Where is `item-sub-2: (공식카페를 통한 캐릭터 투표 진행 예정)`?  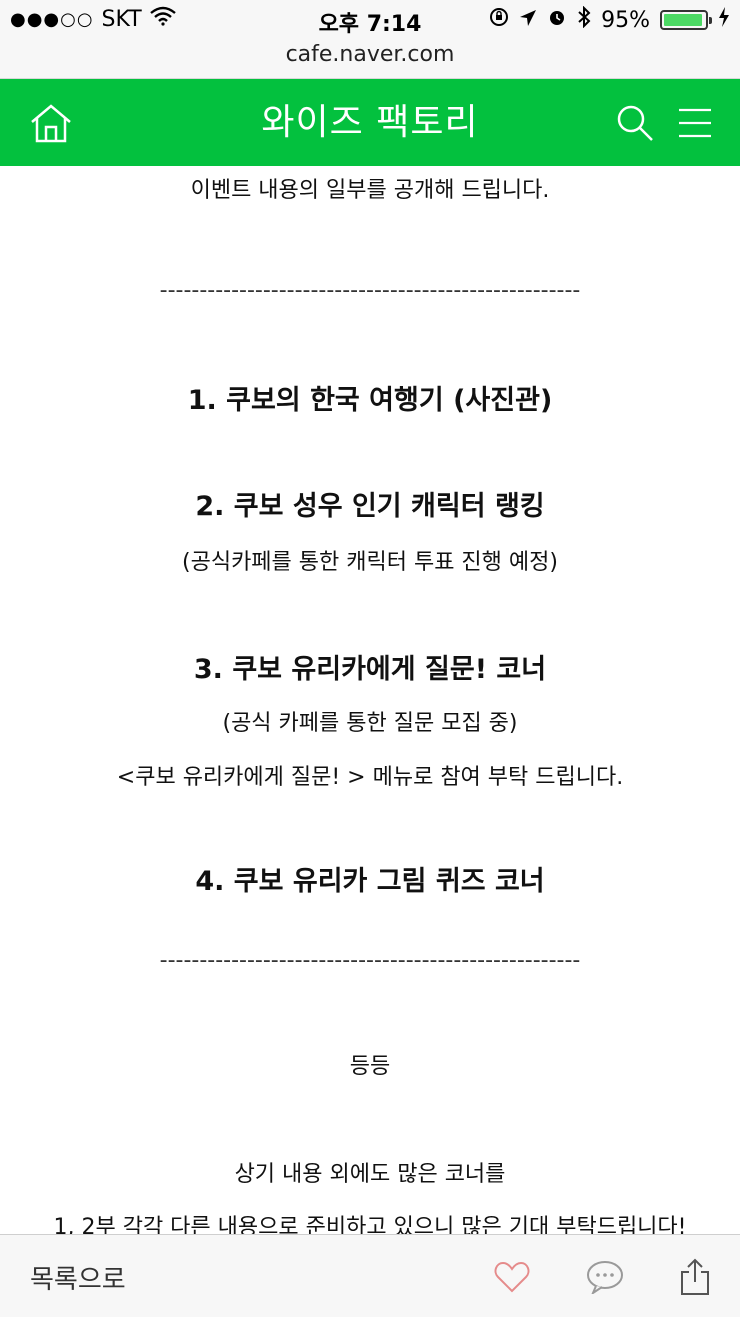
item-sub-2: (공식카페를 통한 캐릭터 투표 진행 예정) is located at coordinates (370, 562).